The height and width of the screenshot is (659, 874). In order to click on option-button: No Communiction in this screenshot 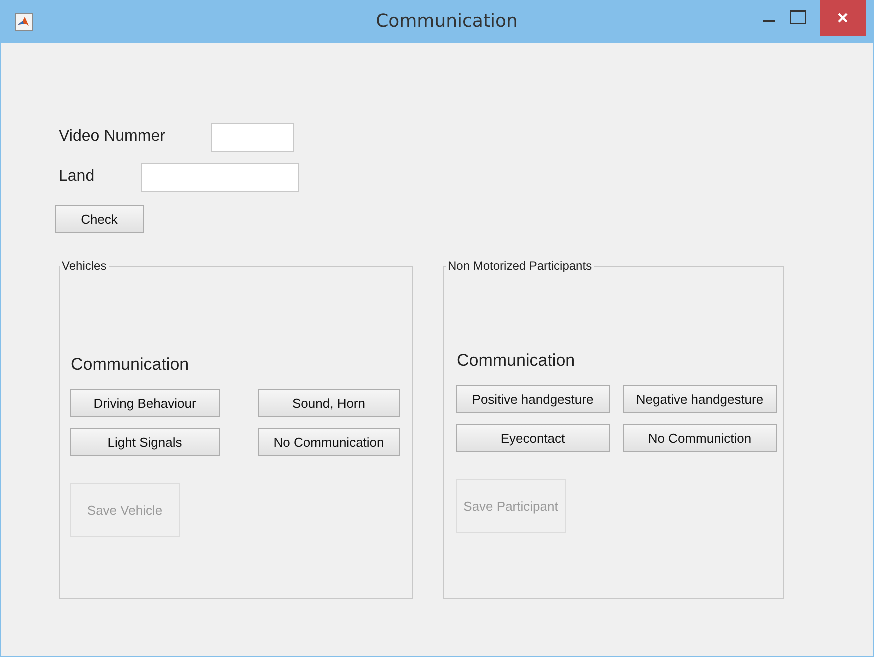, I will do `click(700, 438)`.